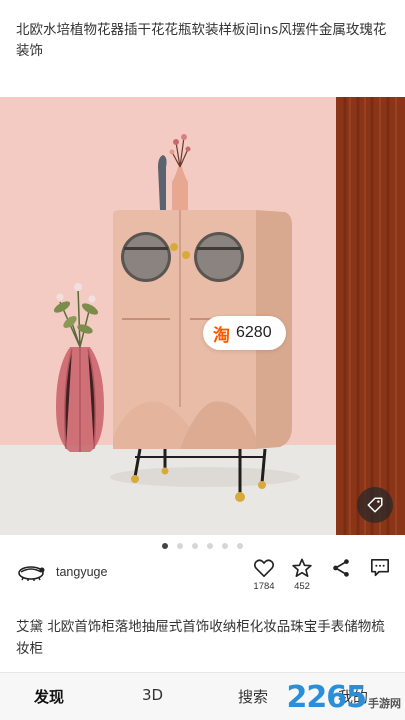 The height and width of the screenshot is (720, 405). I want to click on product-description: 艾黛 北欧首饰柜落地抽屉式首饰收纳柜化妆品珠宝手表储物梳妆柜, so click(200, 638).